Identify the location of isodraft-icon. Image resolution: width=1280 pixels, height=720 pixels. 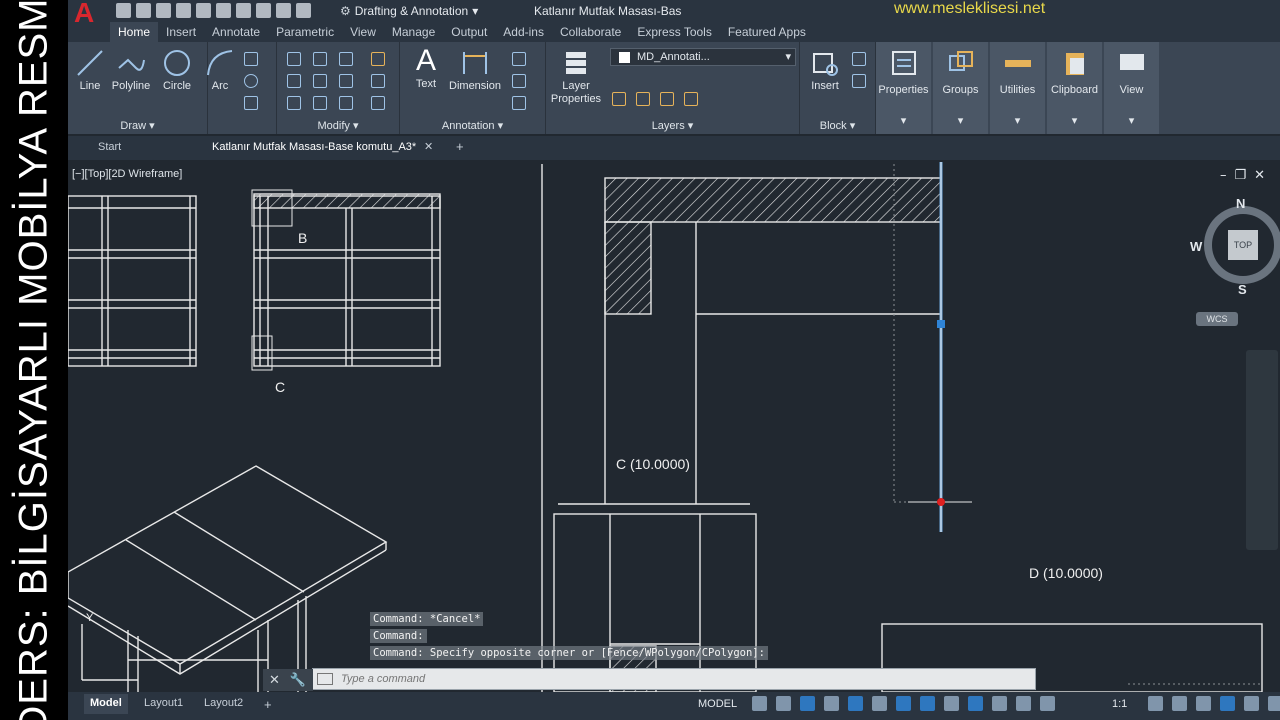
(879, 703).